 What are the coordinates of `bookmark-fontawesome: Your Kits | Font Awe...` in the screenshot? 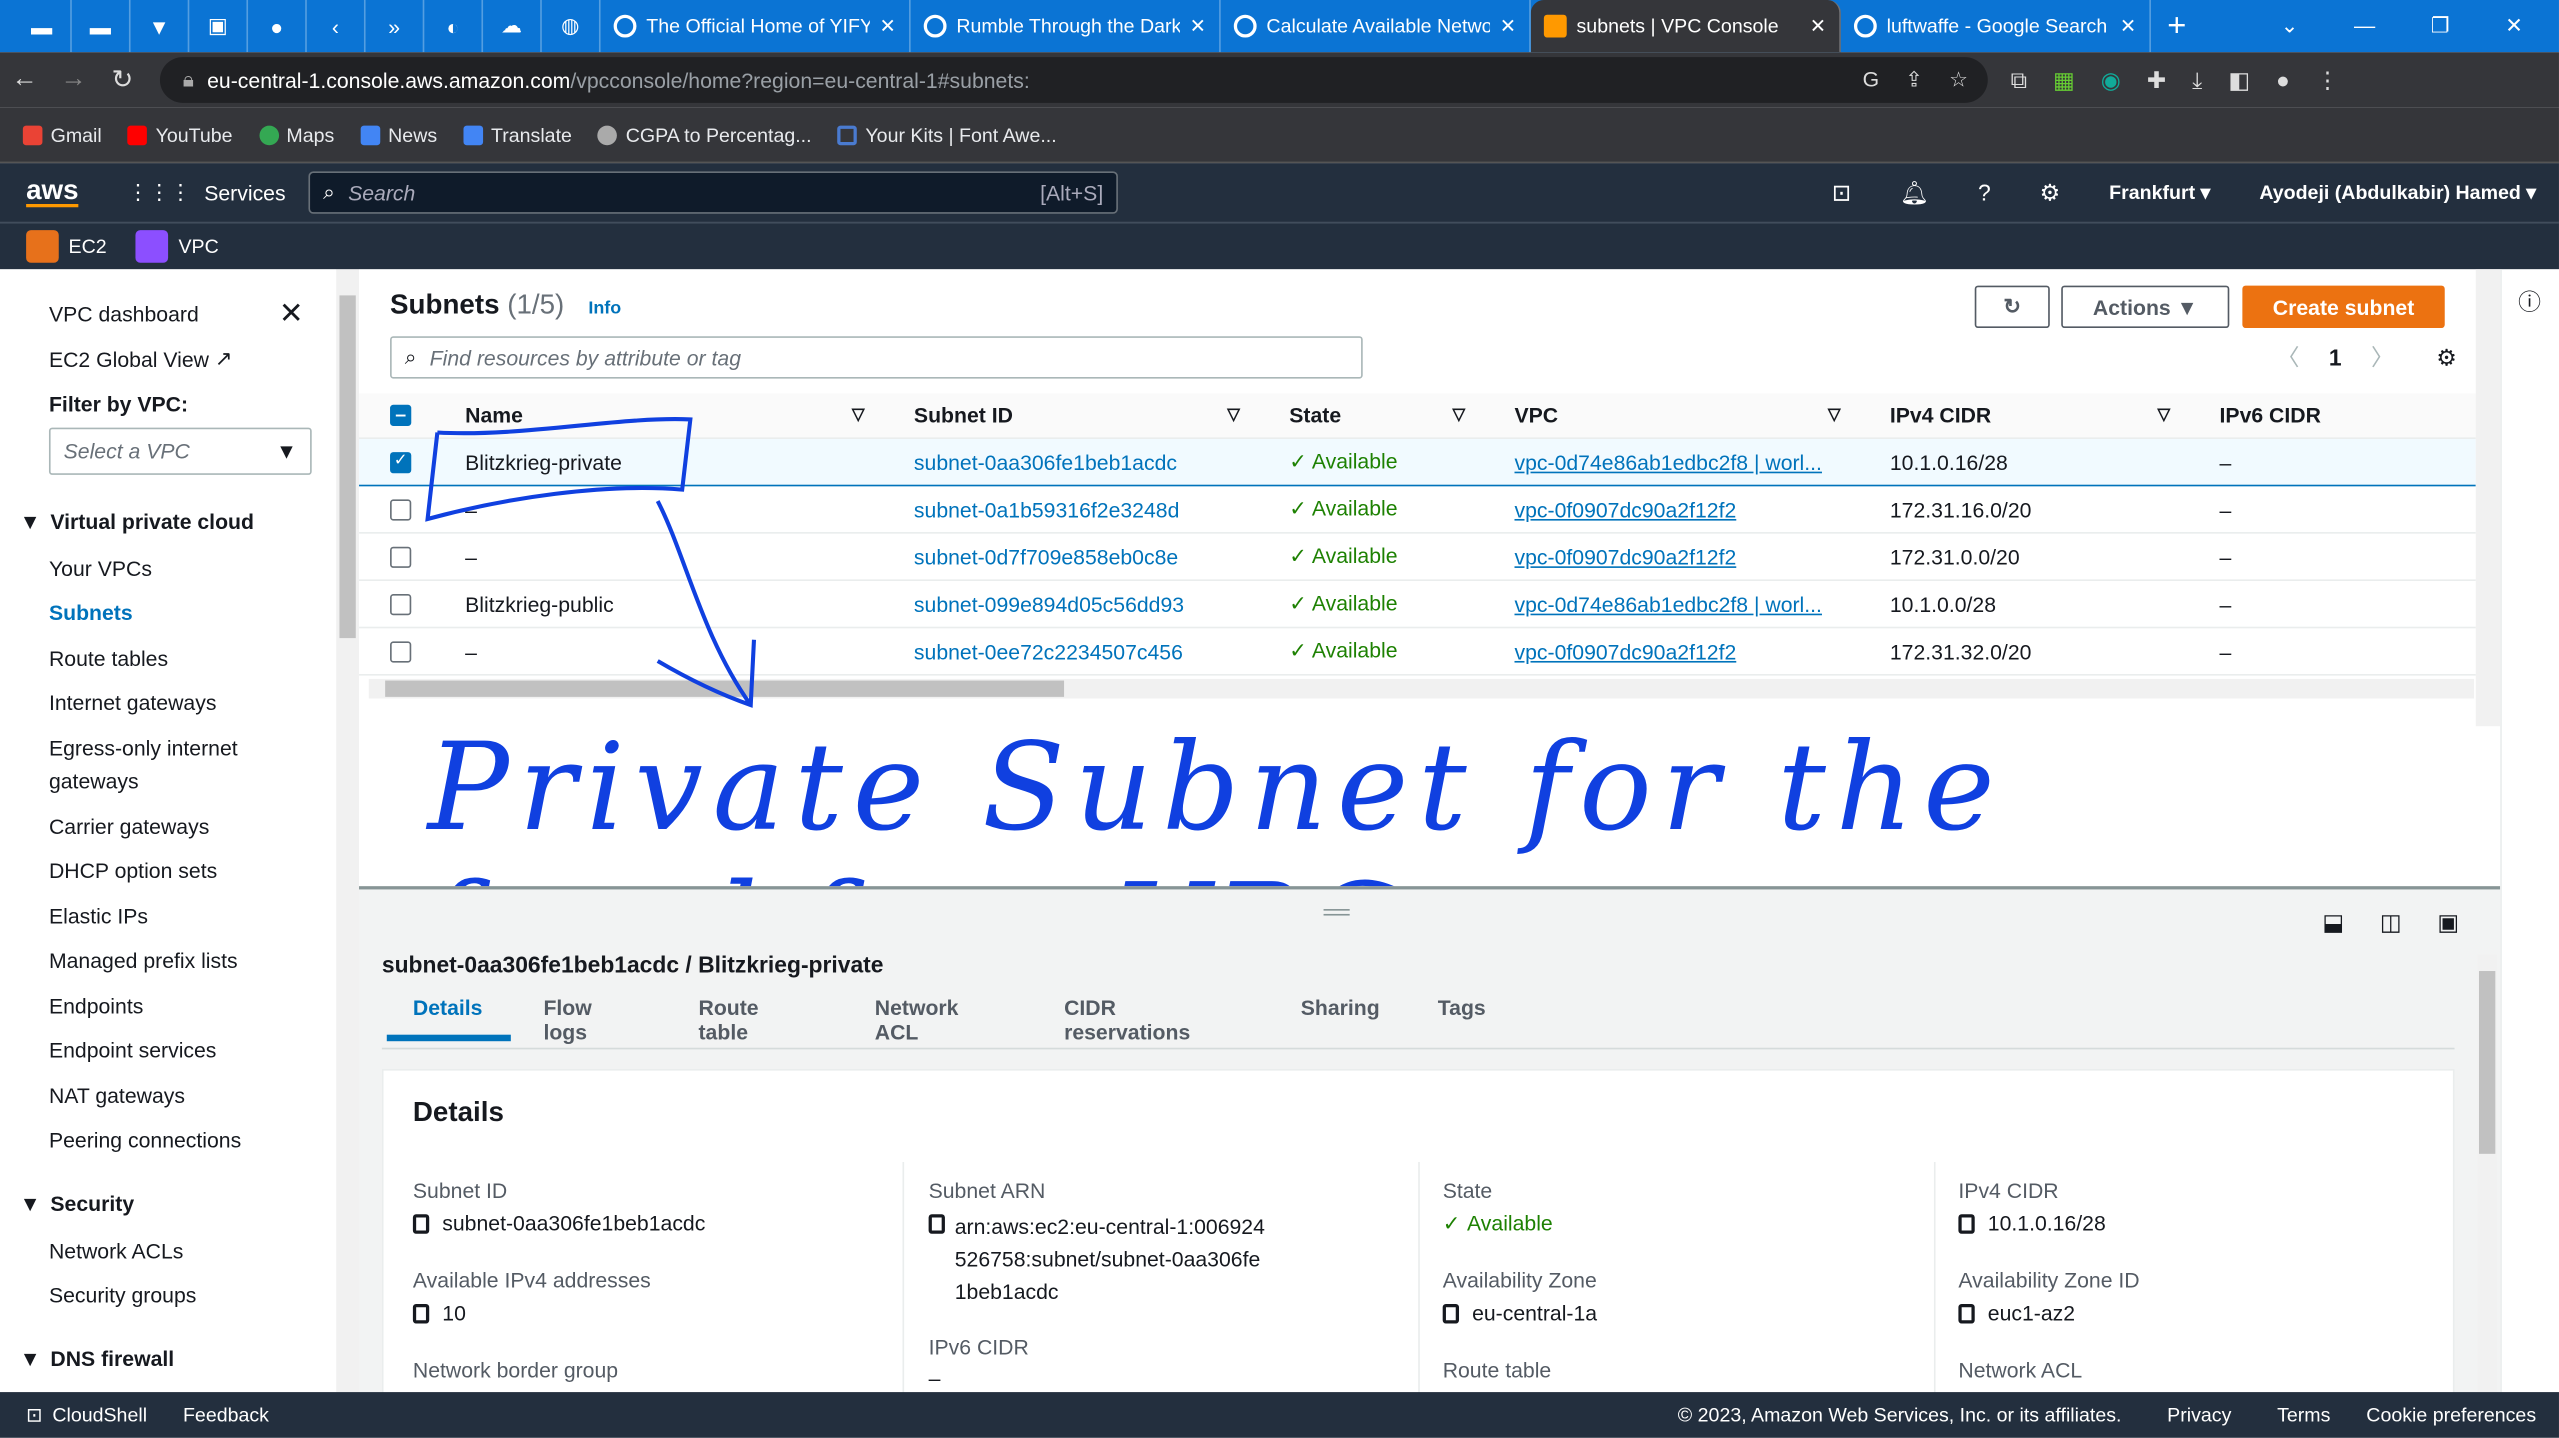 It's located at (947, 134).